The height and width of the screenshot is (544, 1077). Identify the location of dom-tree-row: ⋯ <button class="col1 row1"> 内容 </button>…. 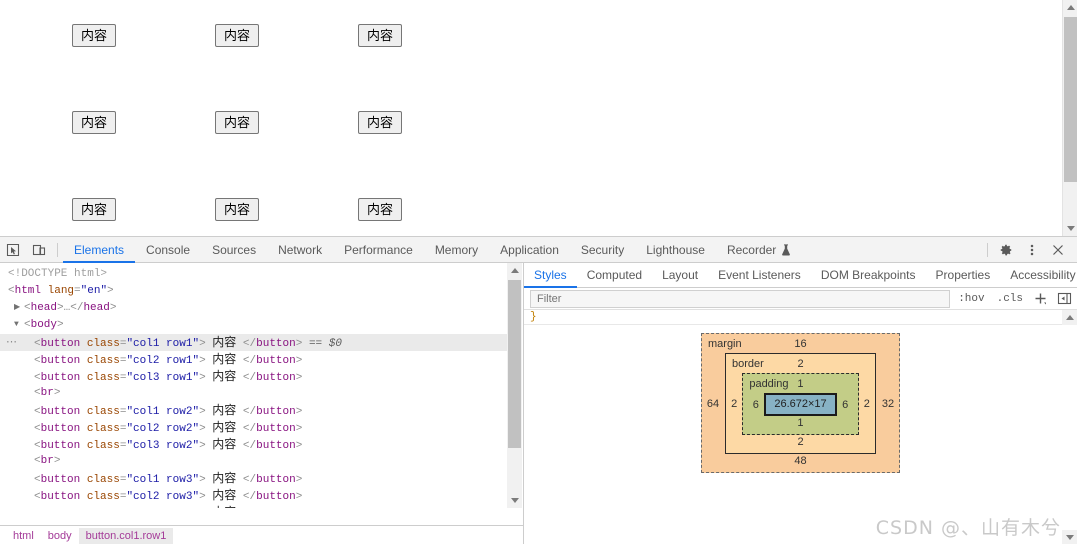
(254, 342).